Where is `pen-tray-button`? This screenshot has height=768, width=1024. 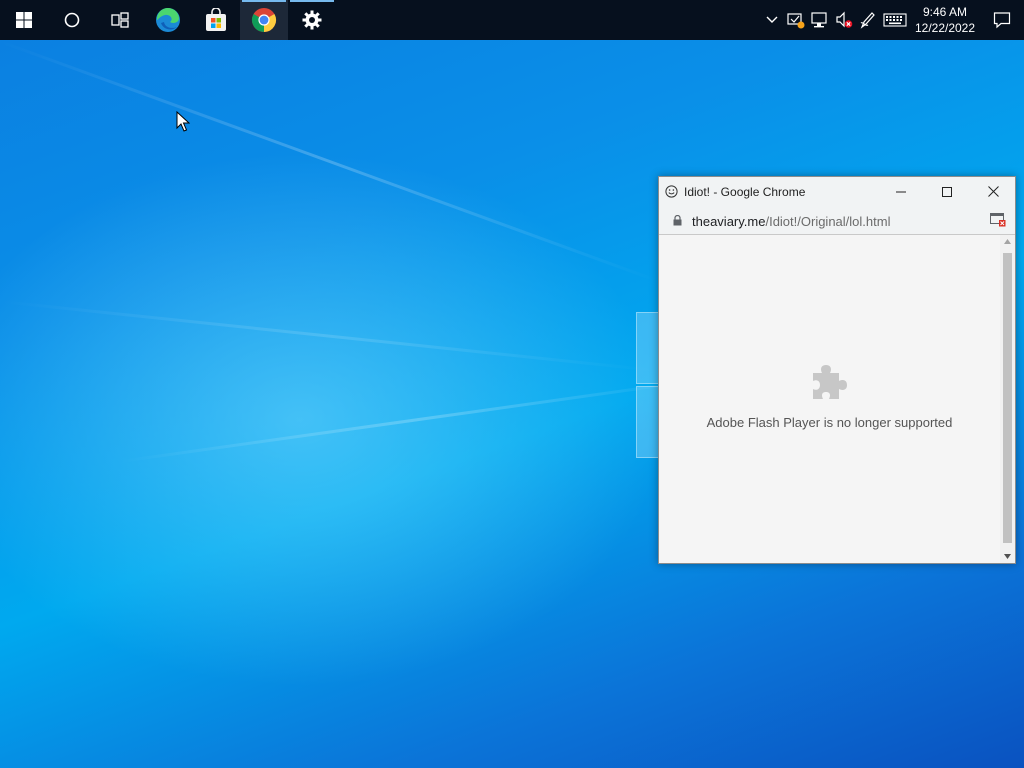
pen-tray-button is located at coordinates (868, 20).